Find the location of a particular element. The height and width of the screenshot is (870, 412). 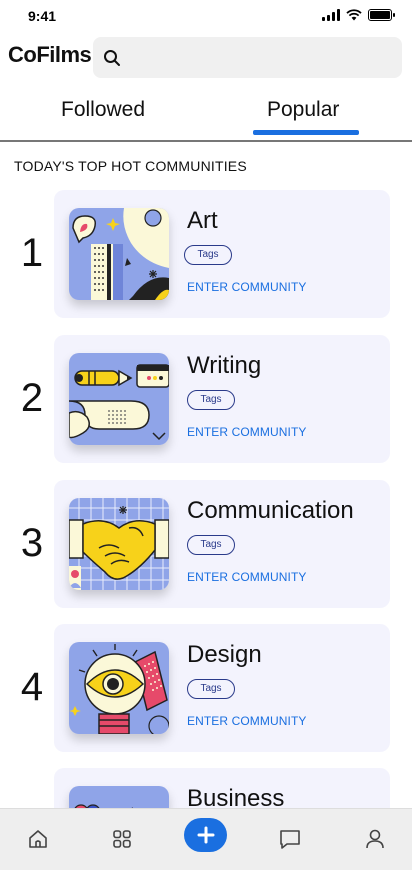

tab-divider is located at coordinates (206, 141).